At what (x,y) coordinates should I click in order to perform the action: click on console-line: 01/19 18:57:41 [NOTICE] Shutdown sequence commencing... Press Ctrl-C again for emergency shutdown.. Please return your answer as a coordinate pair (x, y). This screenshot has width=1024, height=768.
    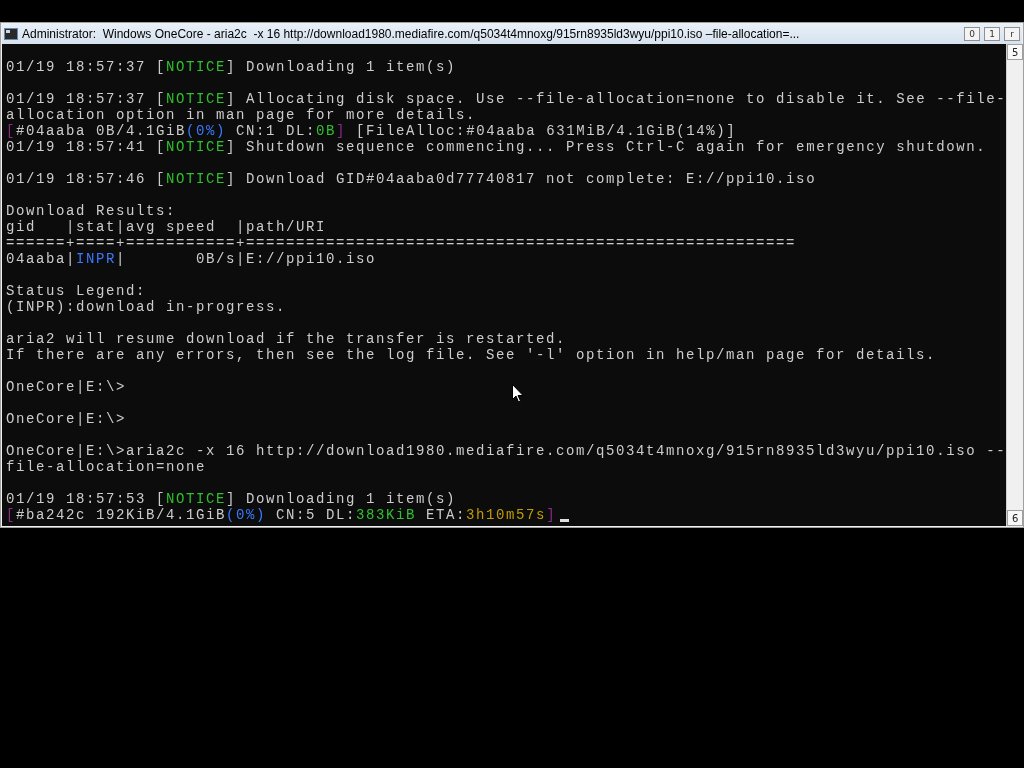
    Looking at the image, I should click on (496, 147).